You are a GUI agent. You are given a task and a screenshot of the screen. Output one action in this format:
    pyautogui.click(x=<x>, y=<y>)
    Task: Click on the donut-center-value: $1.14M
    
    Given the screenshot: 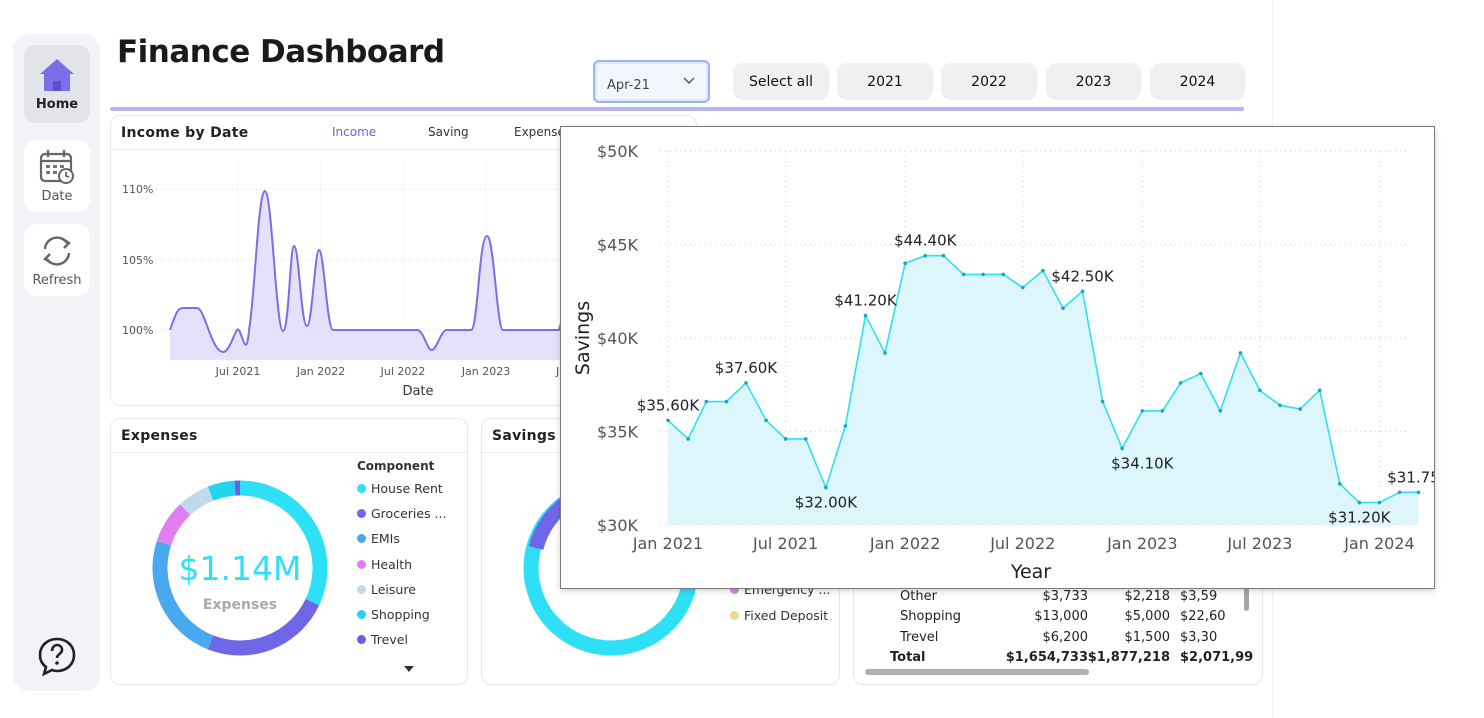 What is the action you would take?
    pyautogui.click(x=240, y=568)
    